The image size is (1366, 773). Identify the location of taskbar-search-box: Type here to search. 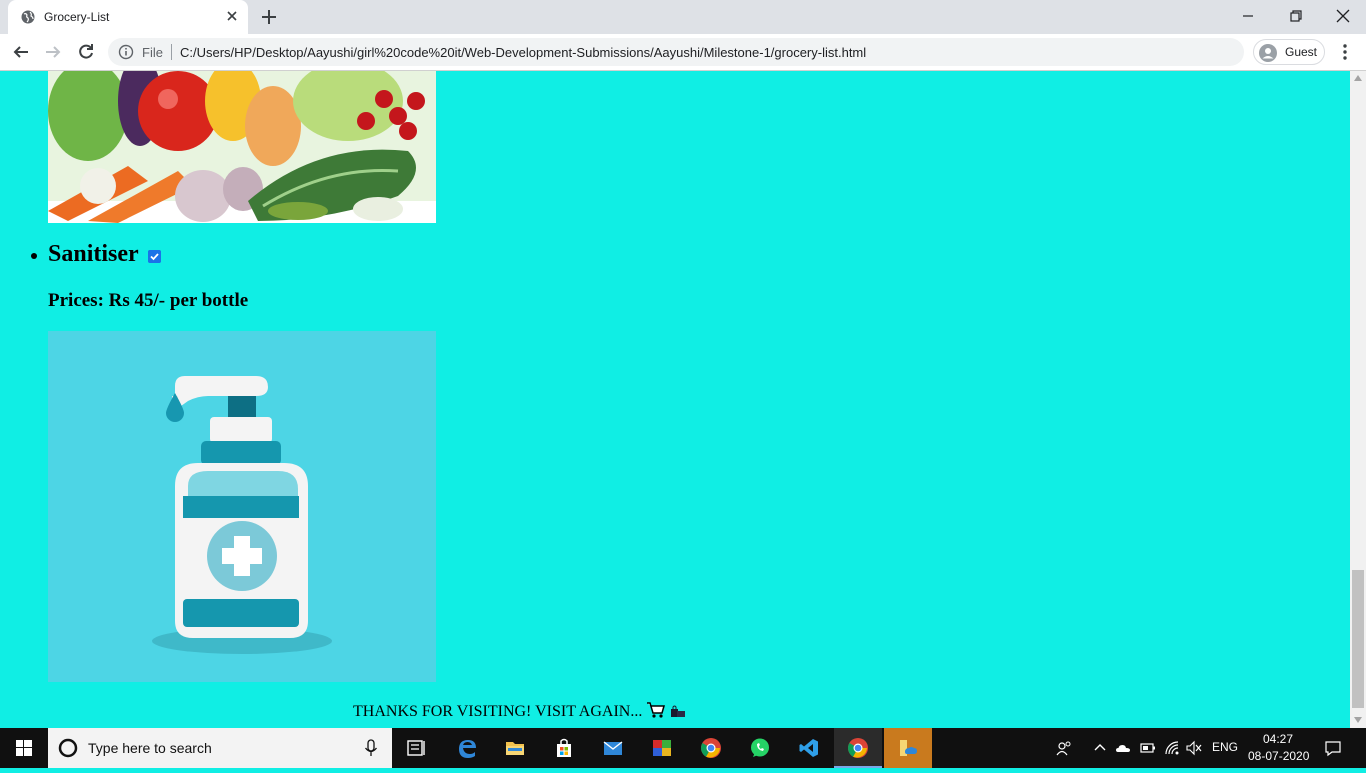
(220, 748).